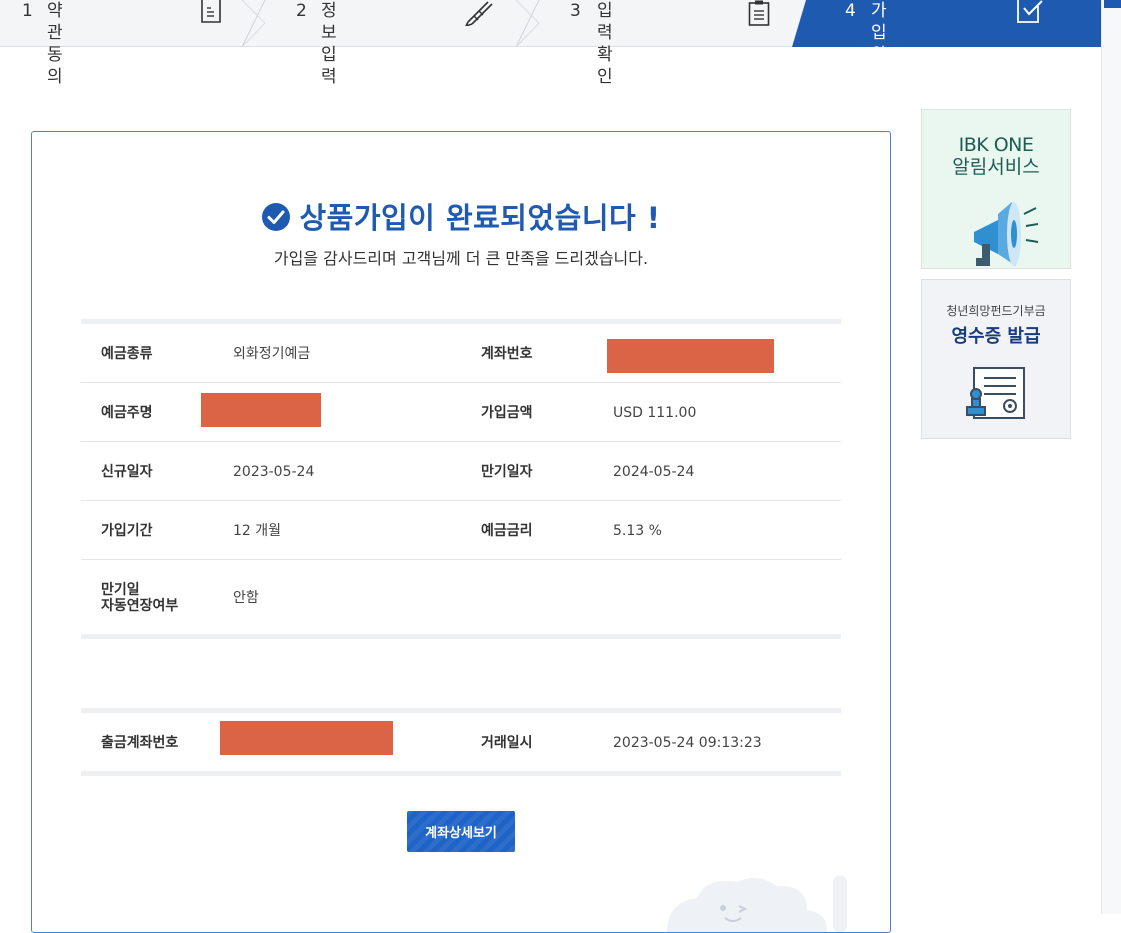 Image resolution: width=1121 pixels, height=933 pixels. Describe the element at coordinates (257, 531) in the screenshot. I see `period-value: 12 개월` at that location.